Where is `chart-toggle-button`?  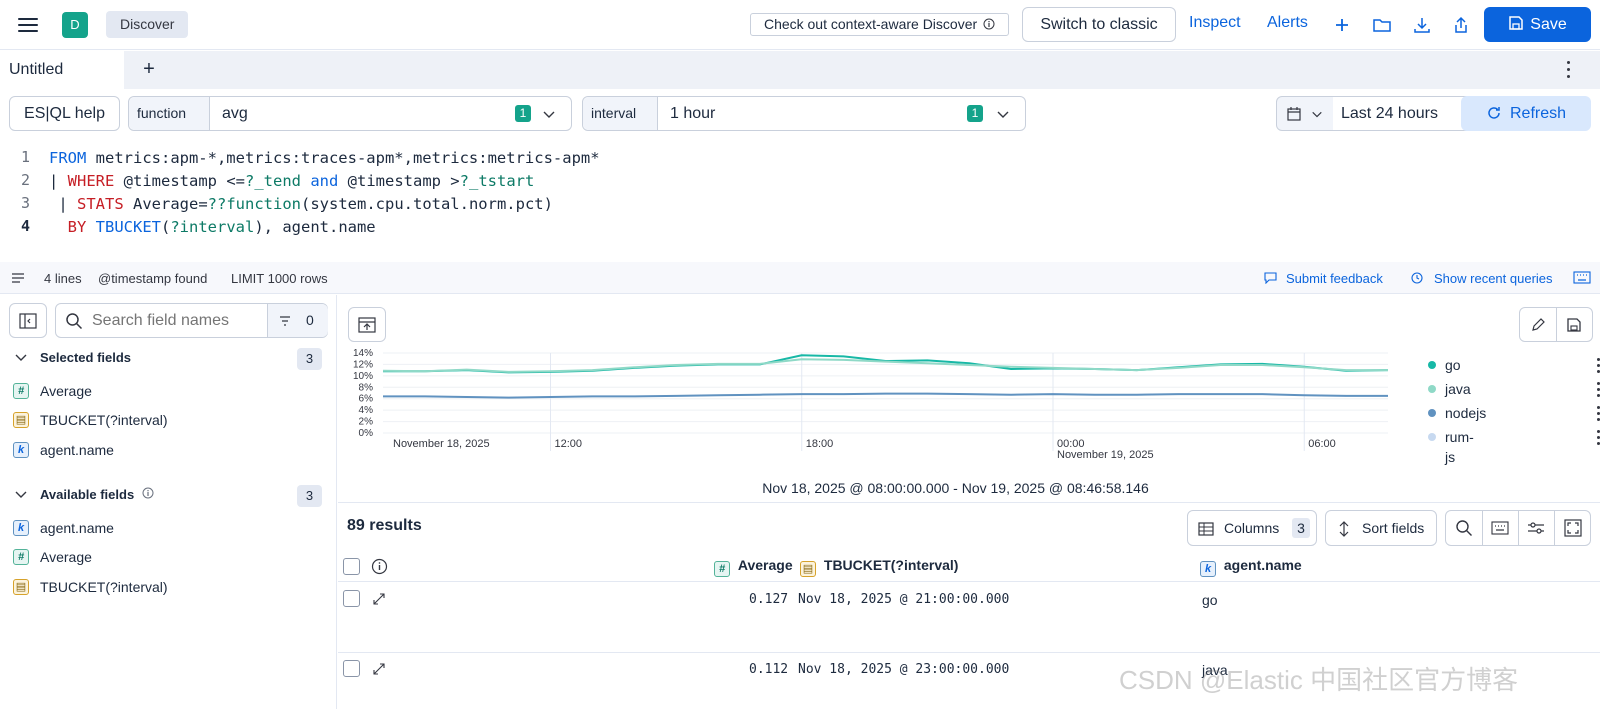
chart-toggle-button is located at coordinates (367, 324).